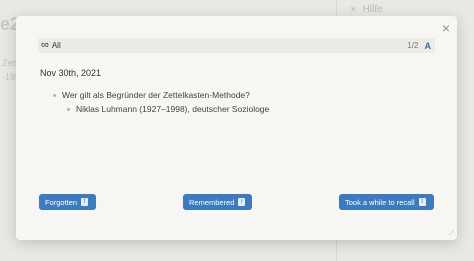  What do you see at coordinates (71, 73) in the screenshot?
I see `page-date-title: Nov 30th, 2021` at bounding box center [71, 73].